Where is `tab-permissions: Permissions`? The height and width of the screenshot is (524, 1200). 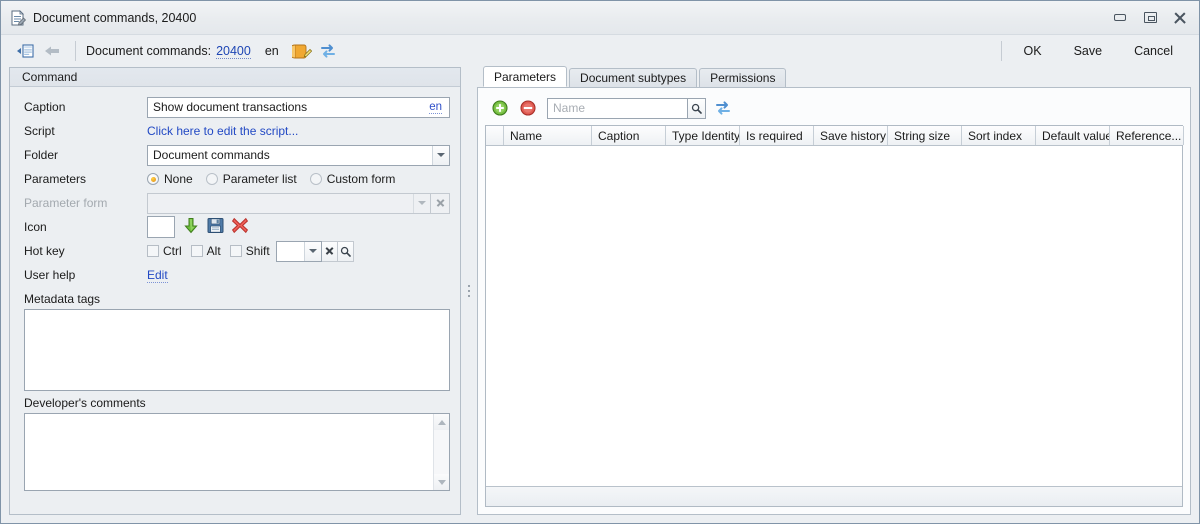
tab-permissions: Permissions is located at coordinates (743, 77).